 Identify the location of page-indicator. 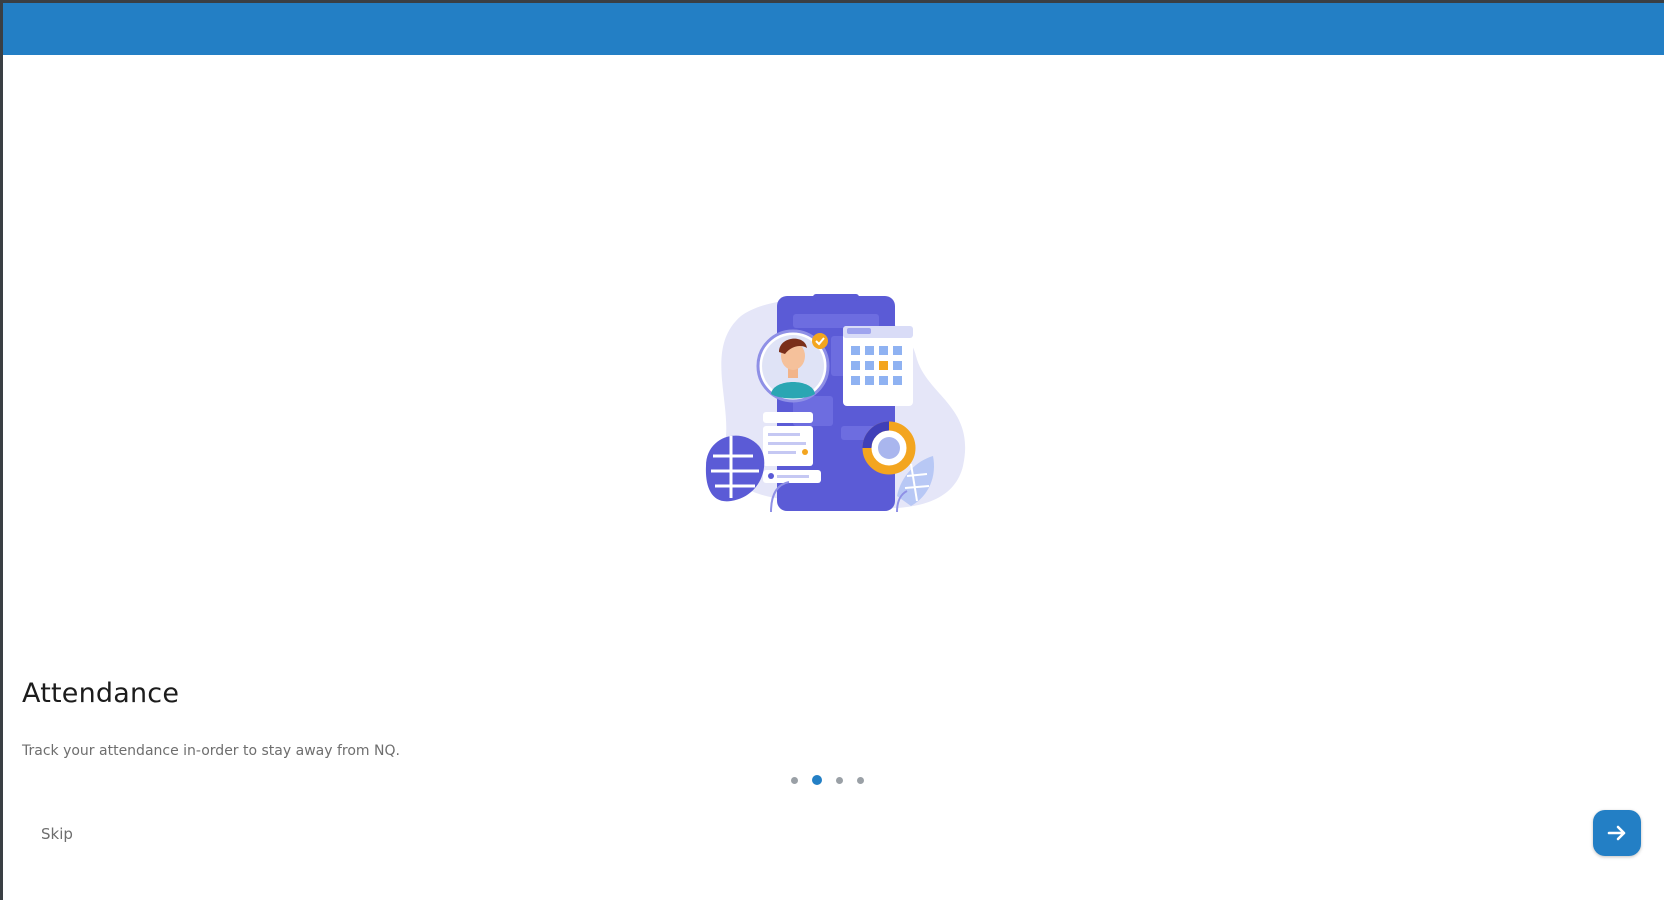
(827, 780).